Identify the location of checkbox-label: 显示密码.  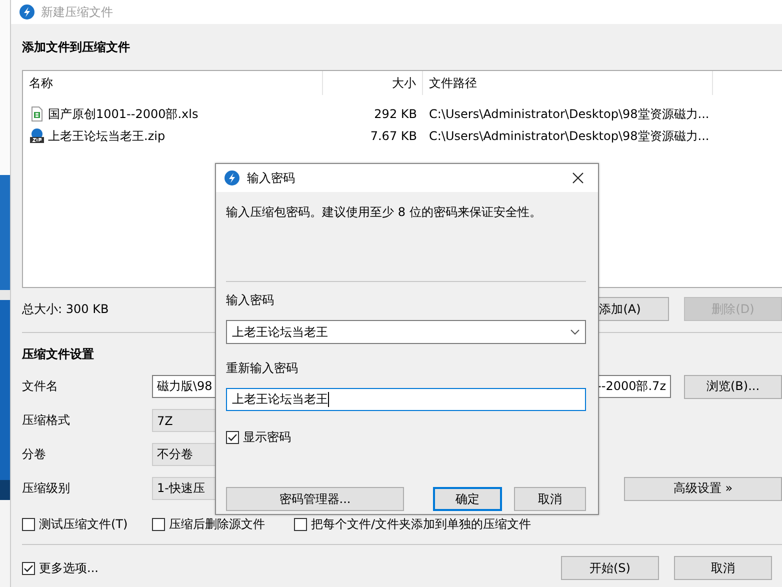
(267, 437).